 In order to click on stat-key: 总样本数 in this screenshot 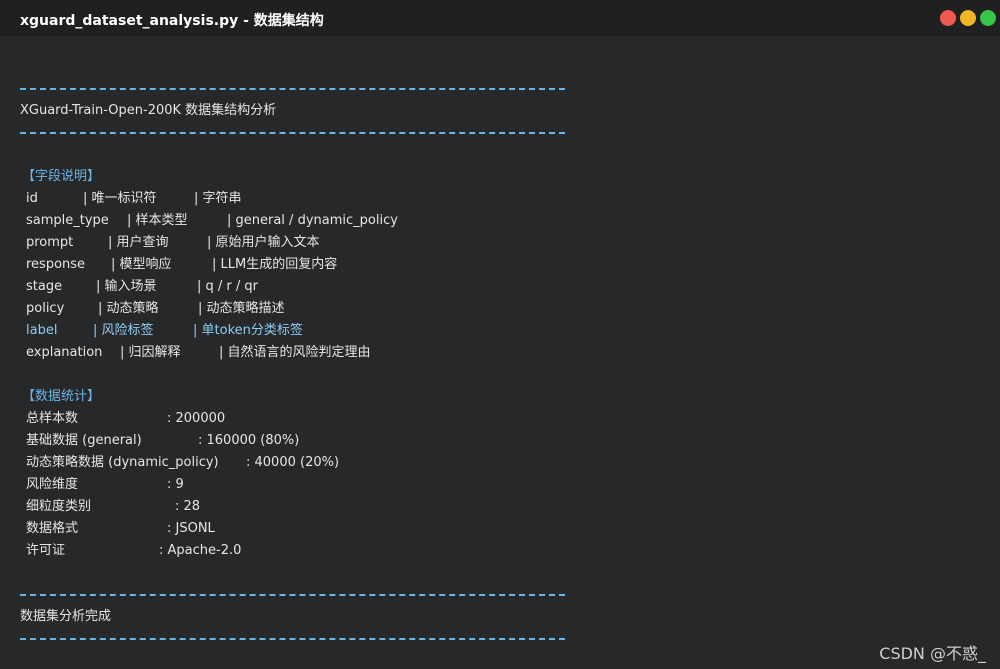, I will do `click(52, 418)`.